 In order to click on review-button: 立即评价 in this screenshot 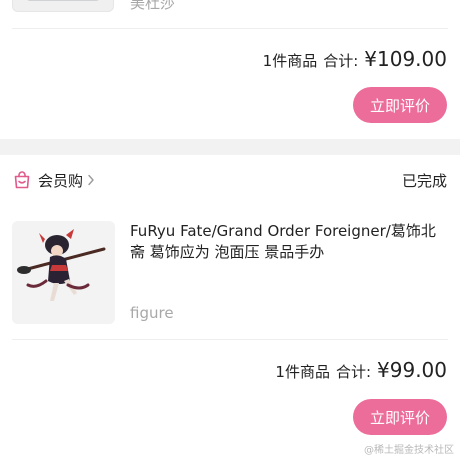, I will do `click(400, 417)`.